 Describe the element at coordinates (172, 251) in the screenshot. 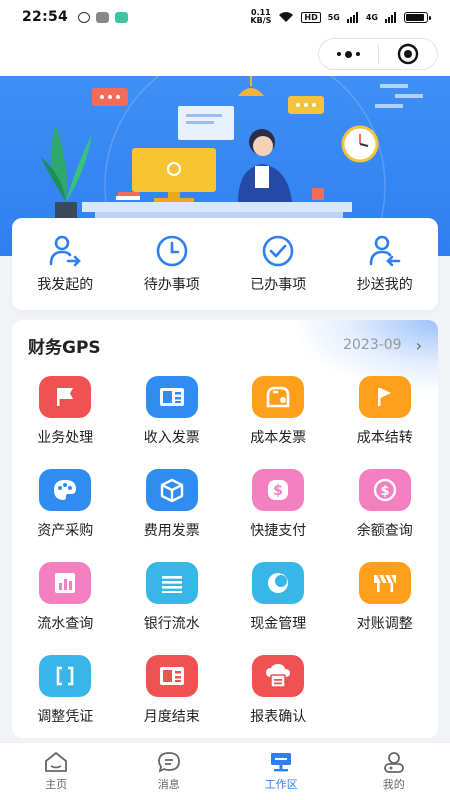

I see `clock-icon` at that location.